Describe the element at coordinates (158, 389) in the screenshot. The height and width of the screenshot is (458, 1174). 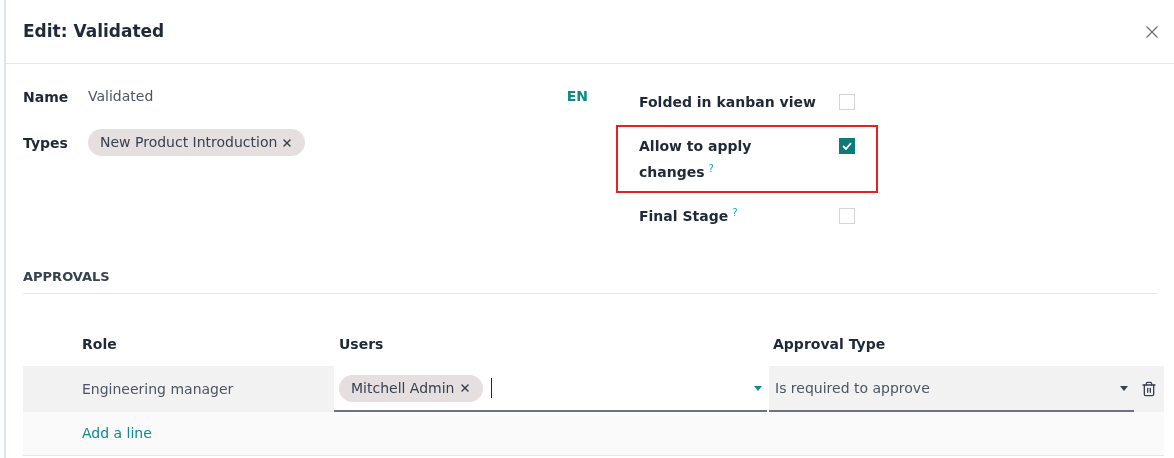
I see `table-cell-text: Engineering manager` at that location.